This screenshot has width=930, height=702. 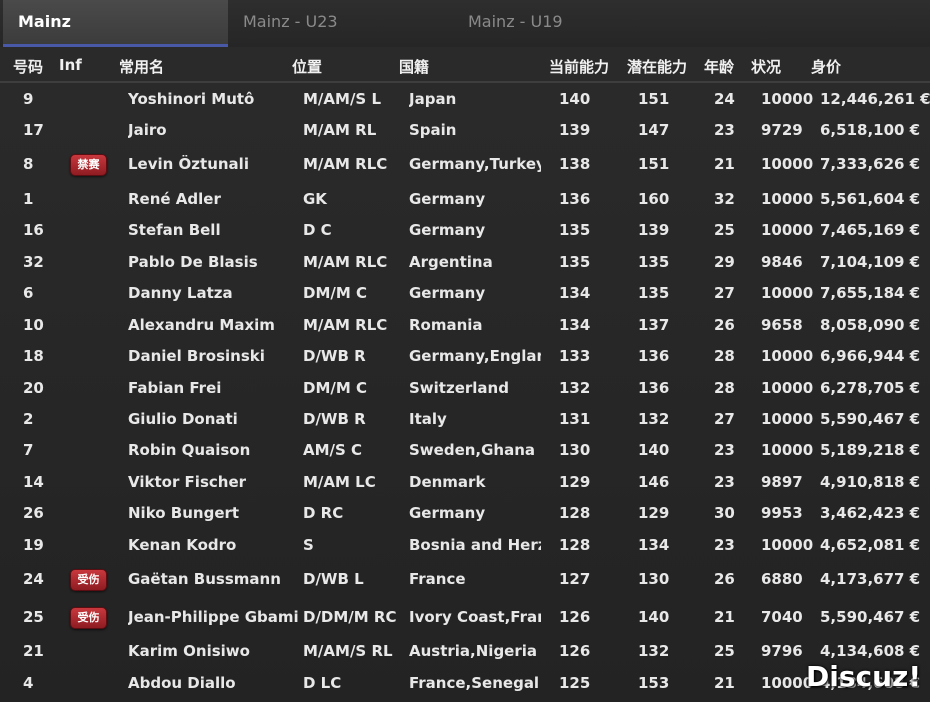 What do you see at coordinates (475, 545) in the screenshot?
I see `player-nationality: Bosnia and Herzegovina` at bounding box center [475, 545].